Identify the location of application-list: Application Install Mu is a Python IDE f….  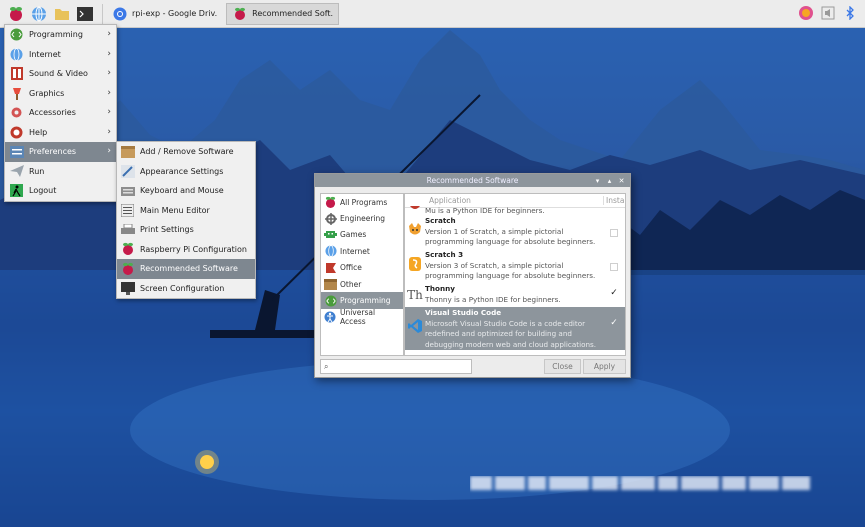
(515, 274).